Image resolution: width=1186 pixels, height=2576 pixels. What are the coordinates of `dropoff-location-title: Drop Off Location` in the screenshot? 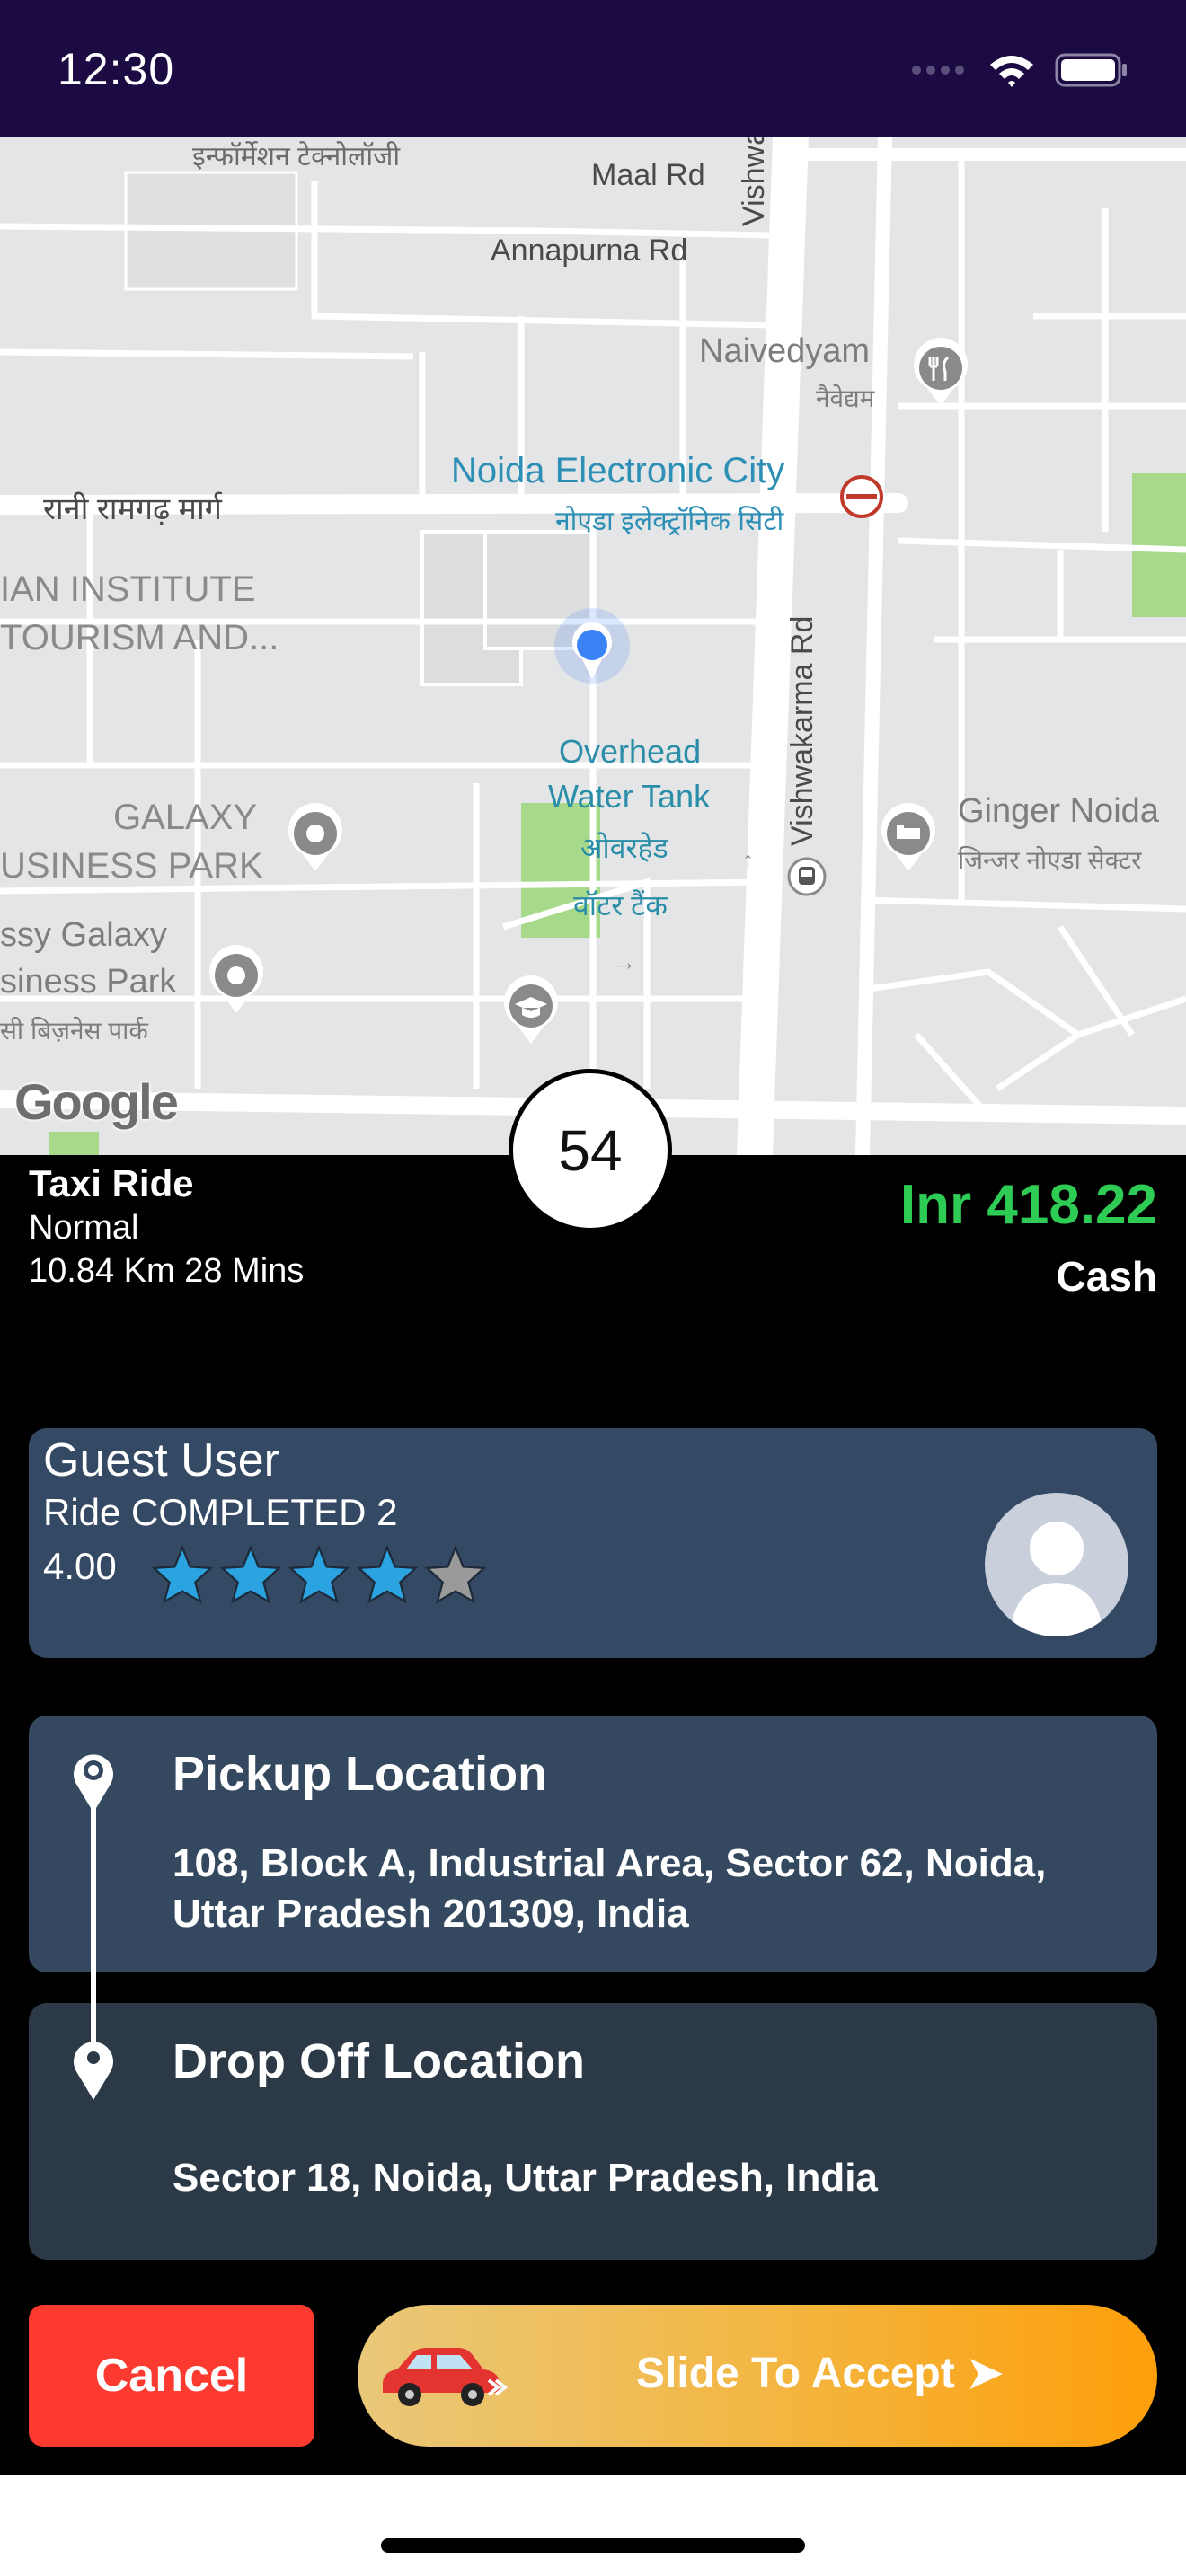 It's located at (379, 2061).